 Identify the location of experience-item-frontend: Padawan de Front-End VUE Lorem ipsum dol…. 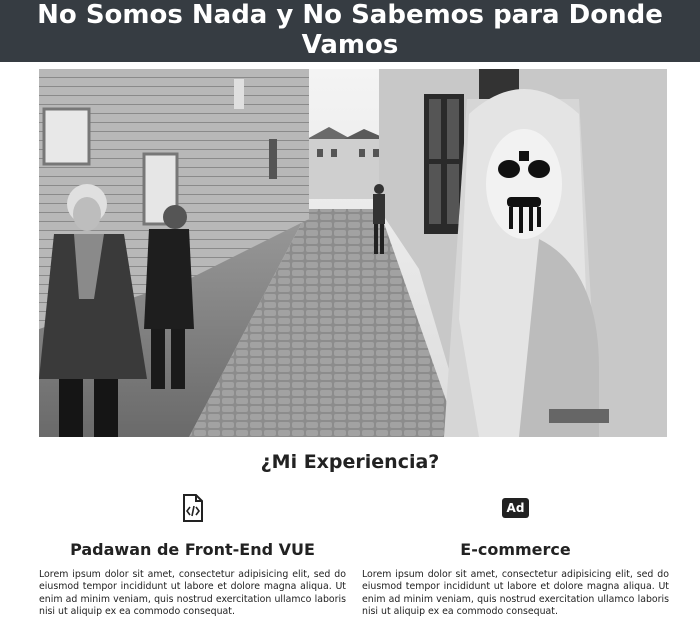
(192, 556).